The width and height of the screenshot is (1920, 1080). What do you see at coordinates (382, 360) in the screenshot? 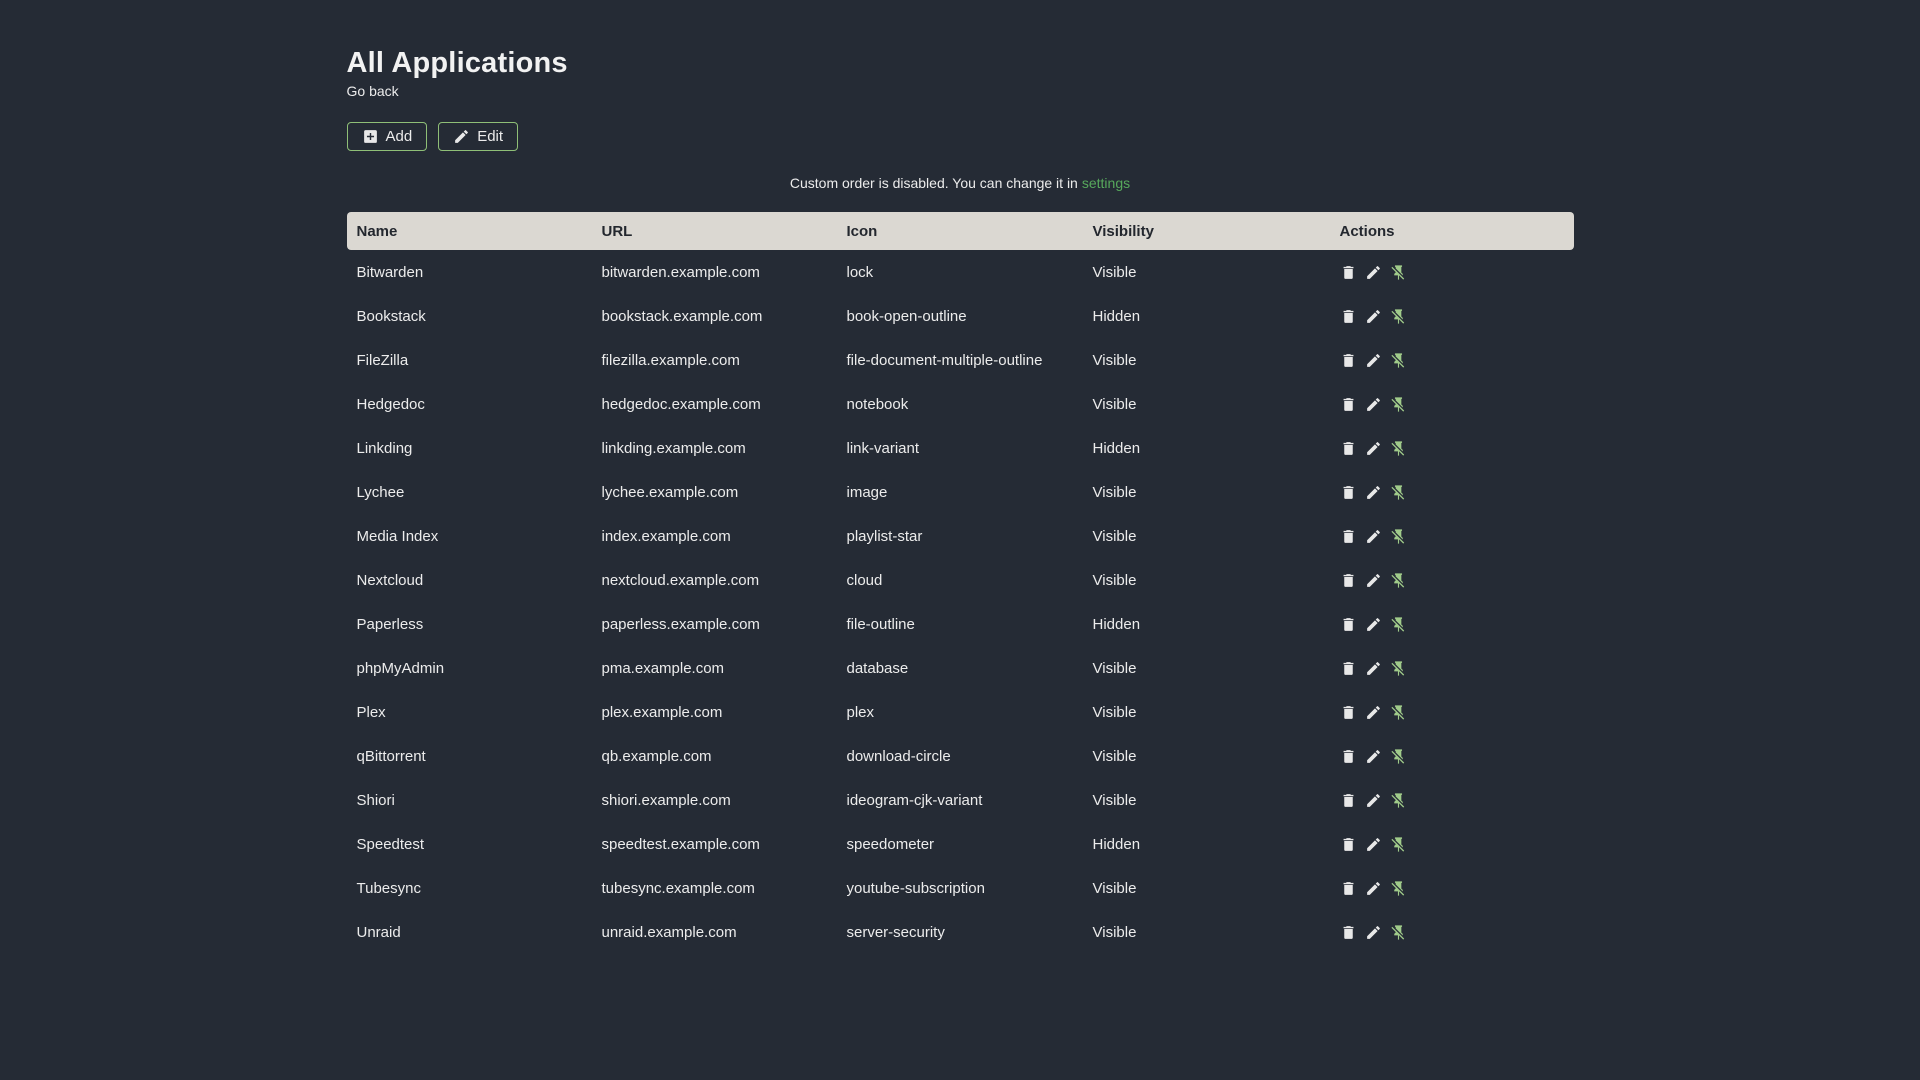
I see `app-name-cell: FileZilla` at bounding box center [382, 360].